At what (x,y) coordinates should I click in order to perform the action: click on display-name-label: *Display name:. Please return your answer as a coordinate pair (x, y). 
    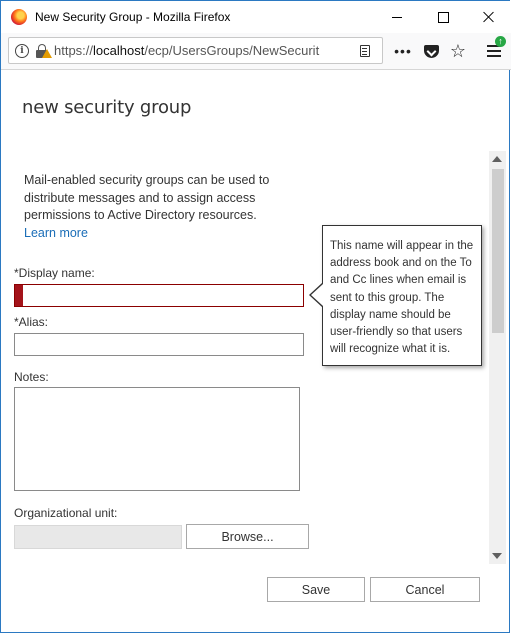
    Looking at the image, I should click on (54, 273).